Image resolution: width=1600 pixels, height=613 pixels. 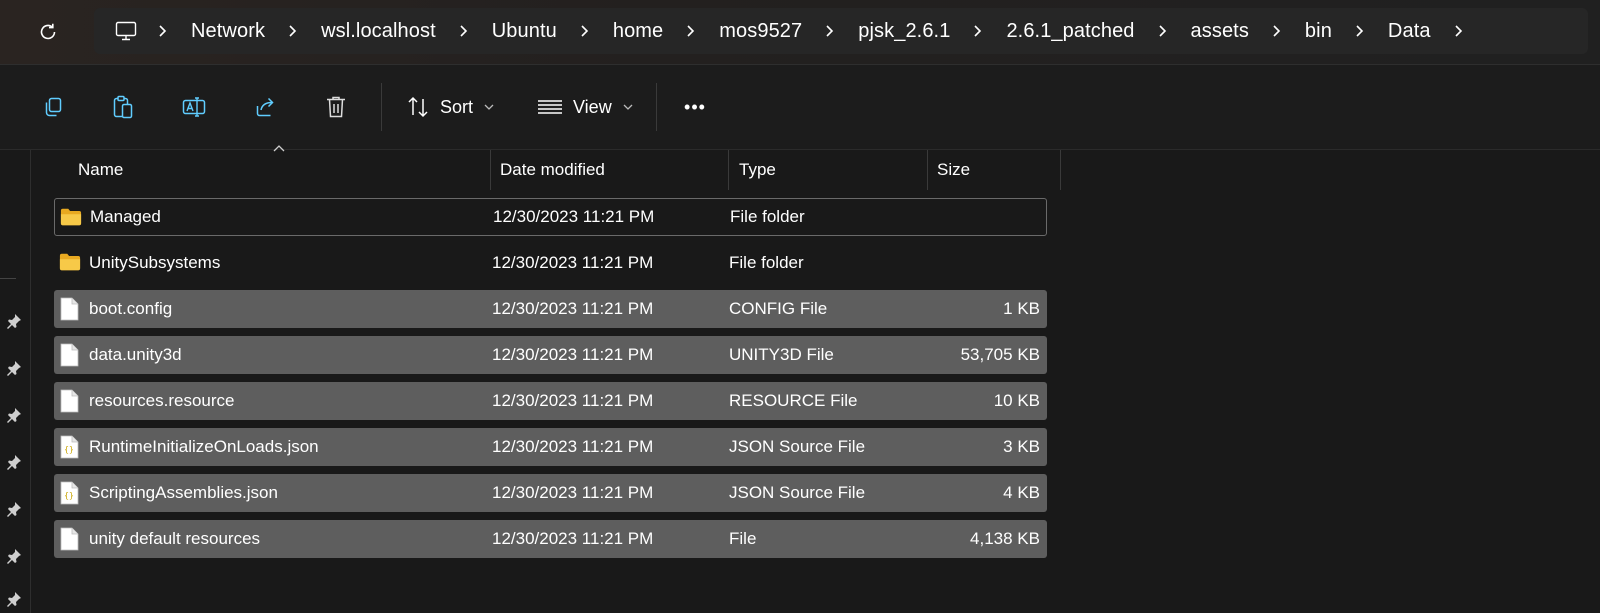 I want to click on column-header-size: Size, so click(x=994, y=170).